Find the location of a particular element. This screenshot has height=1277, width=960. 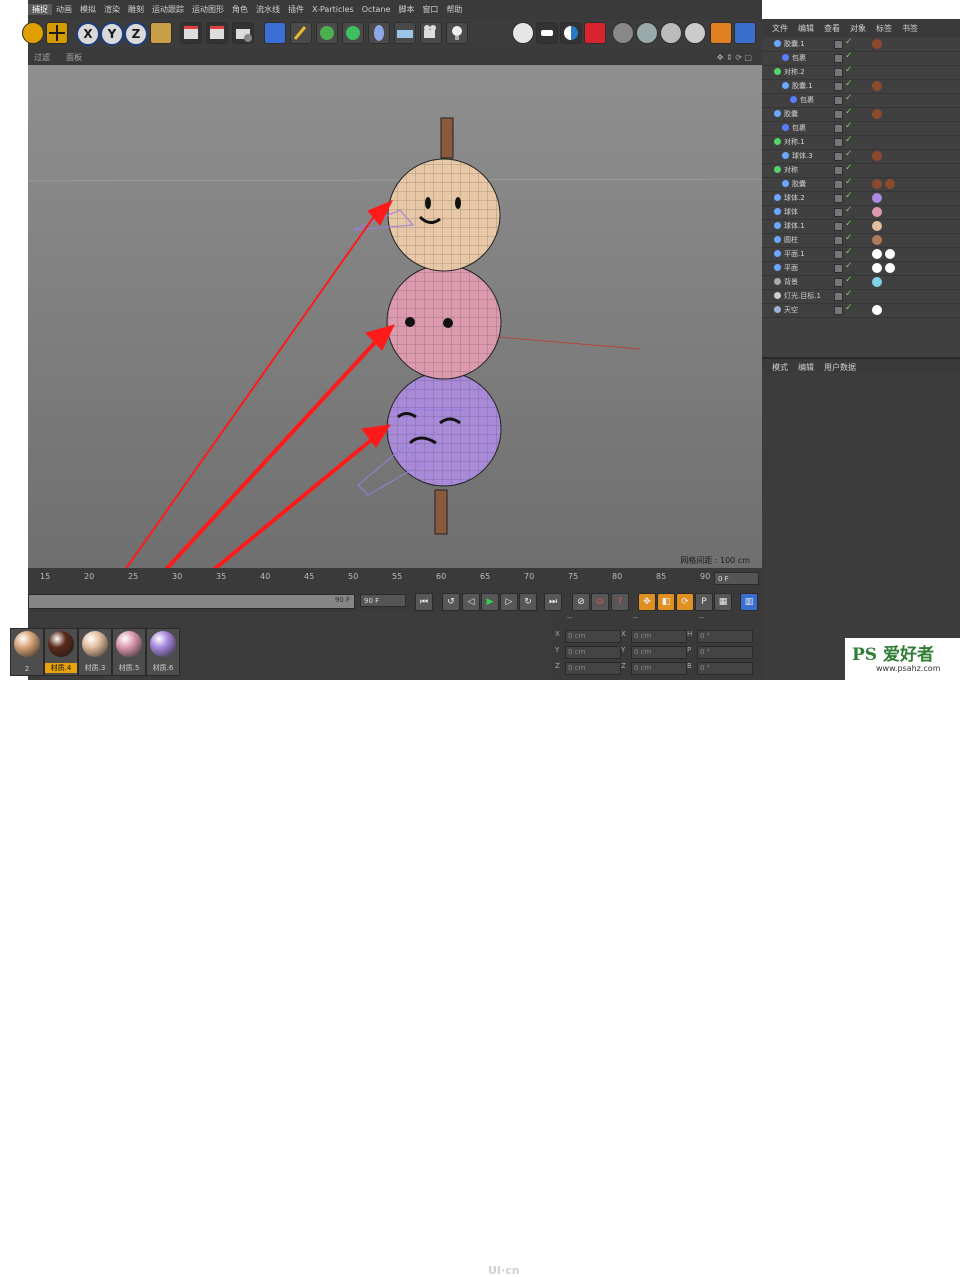

object-name: 对称.2 is located at coordinates (794, 72).